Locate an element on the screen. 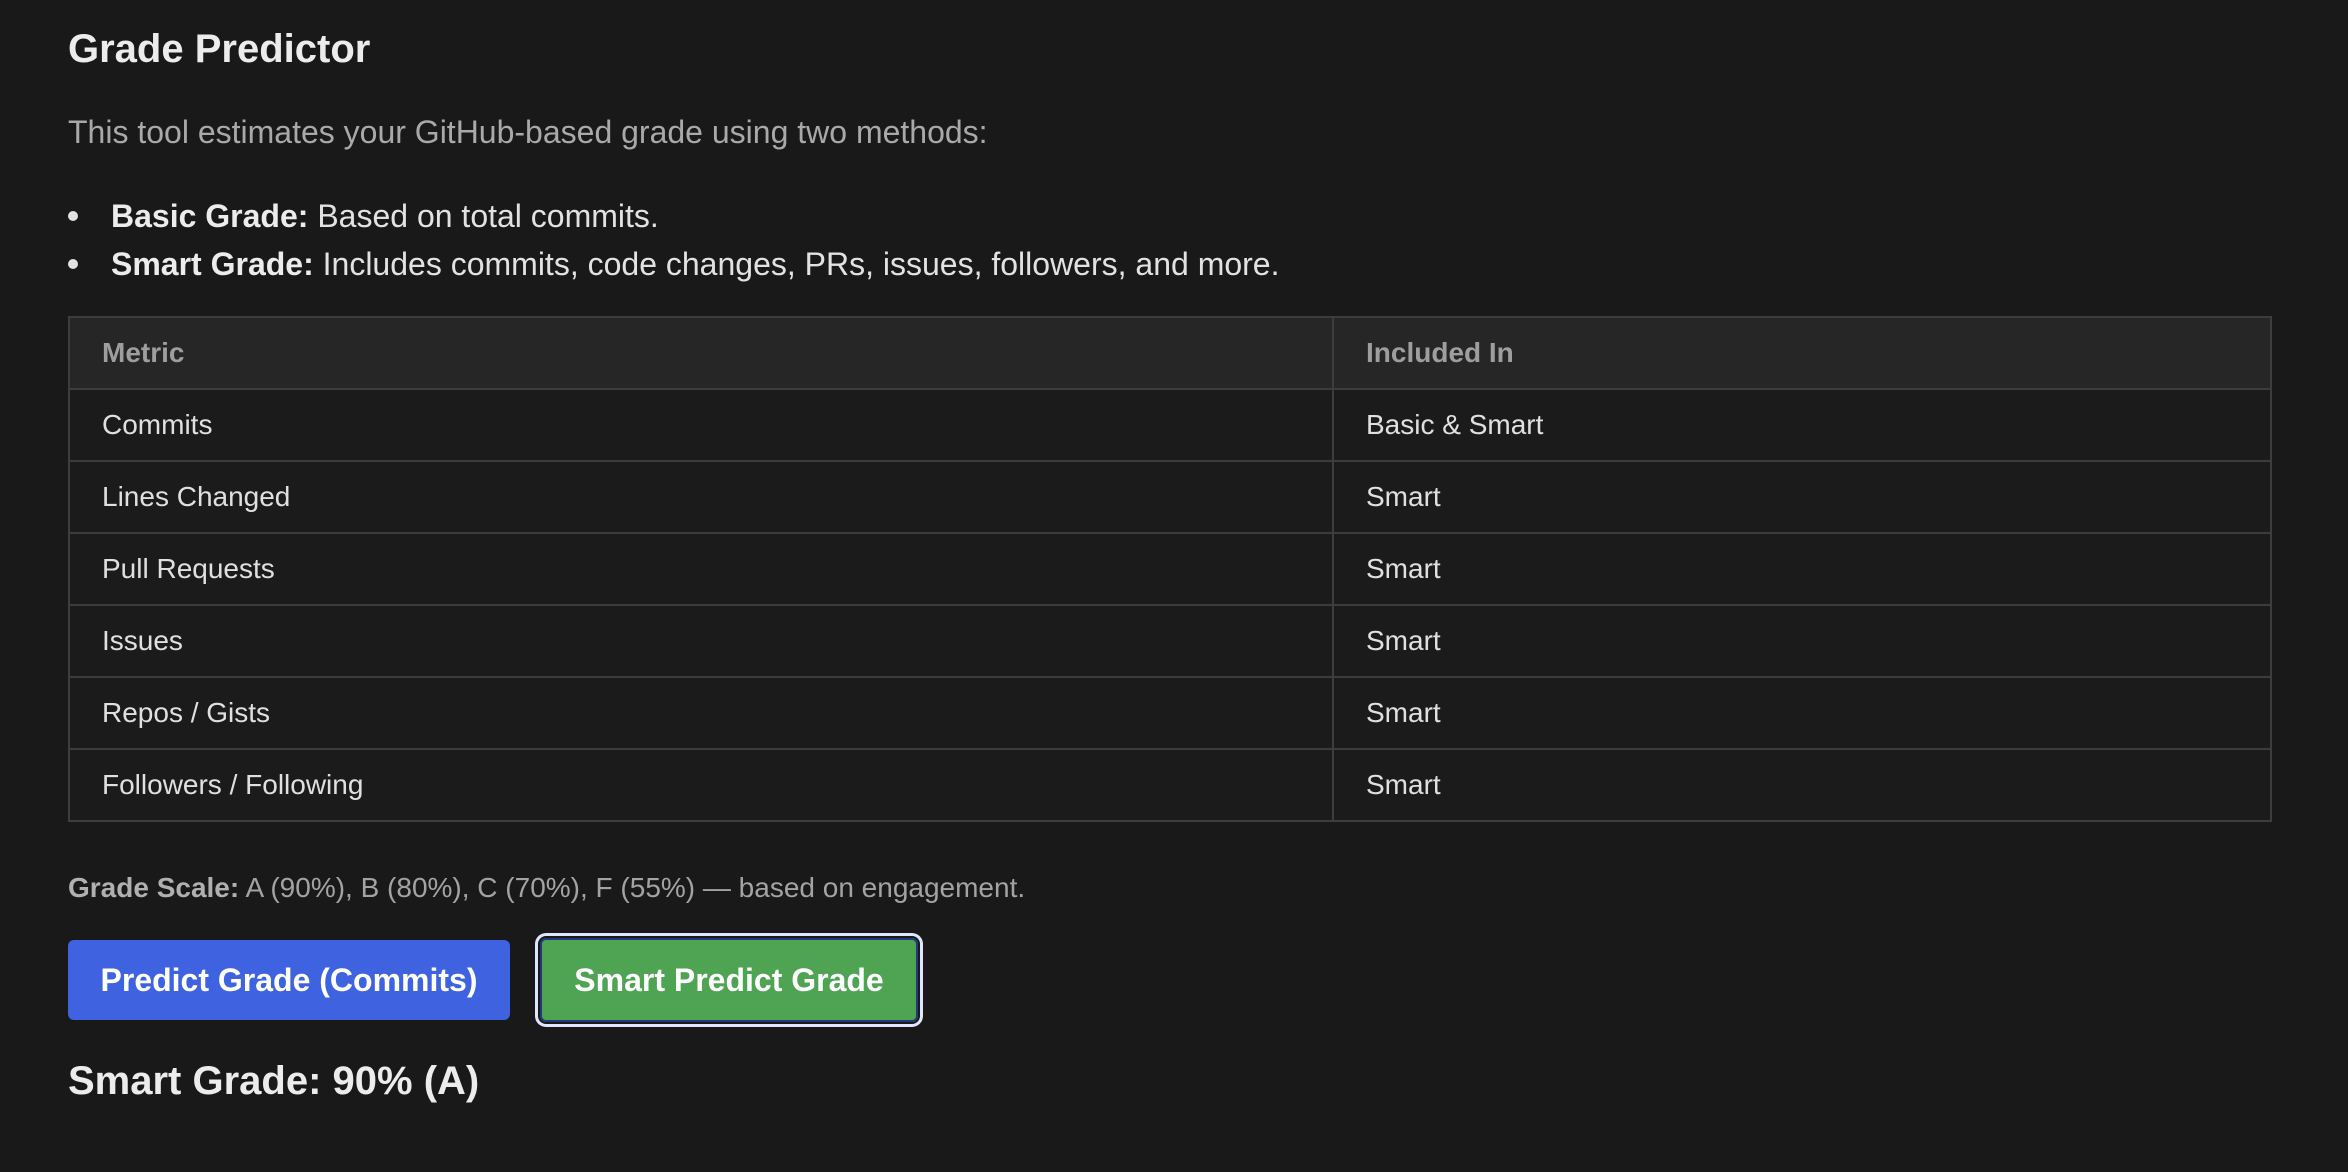  method-description: Based on total commits. is located at coordinates (488, 216).